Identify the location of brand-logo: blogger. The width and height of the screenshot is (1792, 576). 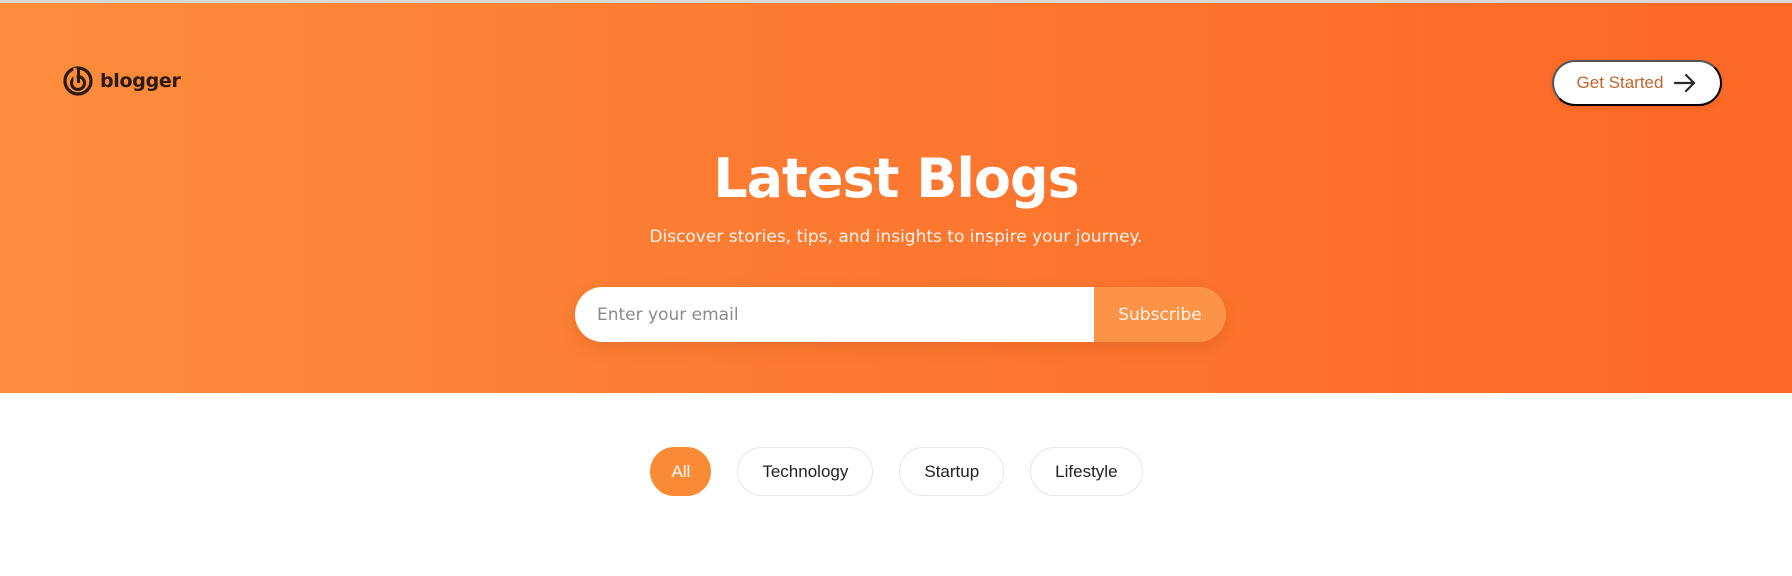
(121, 81).